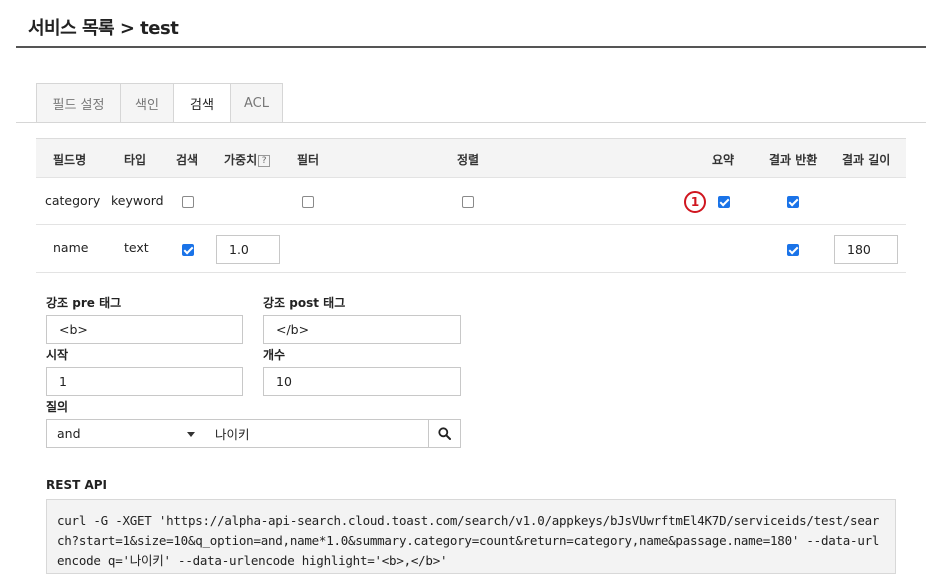  What do you see at coordinates (471, 47) in the screenshot?
I see `title-divider` at bounding box center [471, 47].